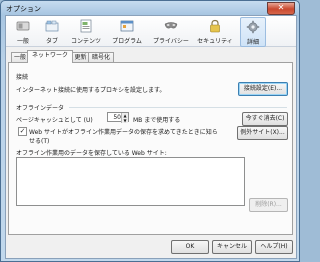  What do you see at coordinates (274, 247) in the screenshot?
I see `help-button: ヘルプ(H)` at bounding box center [274, 247].